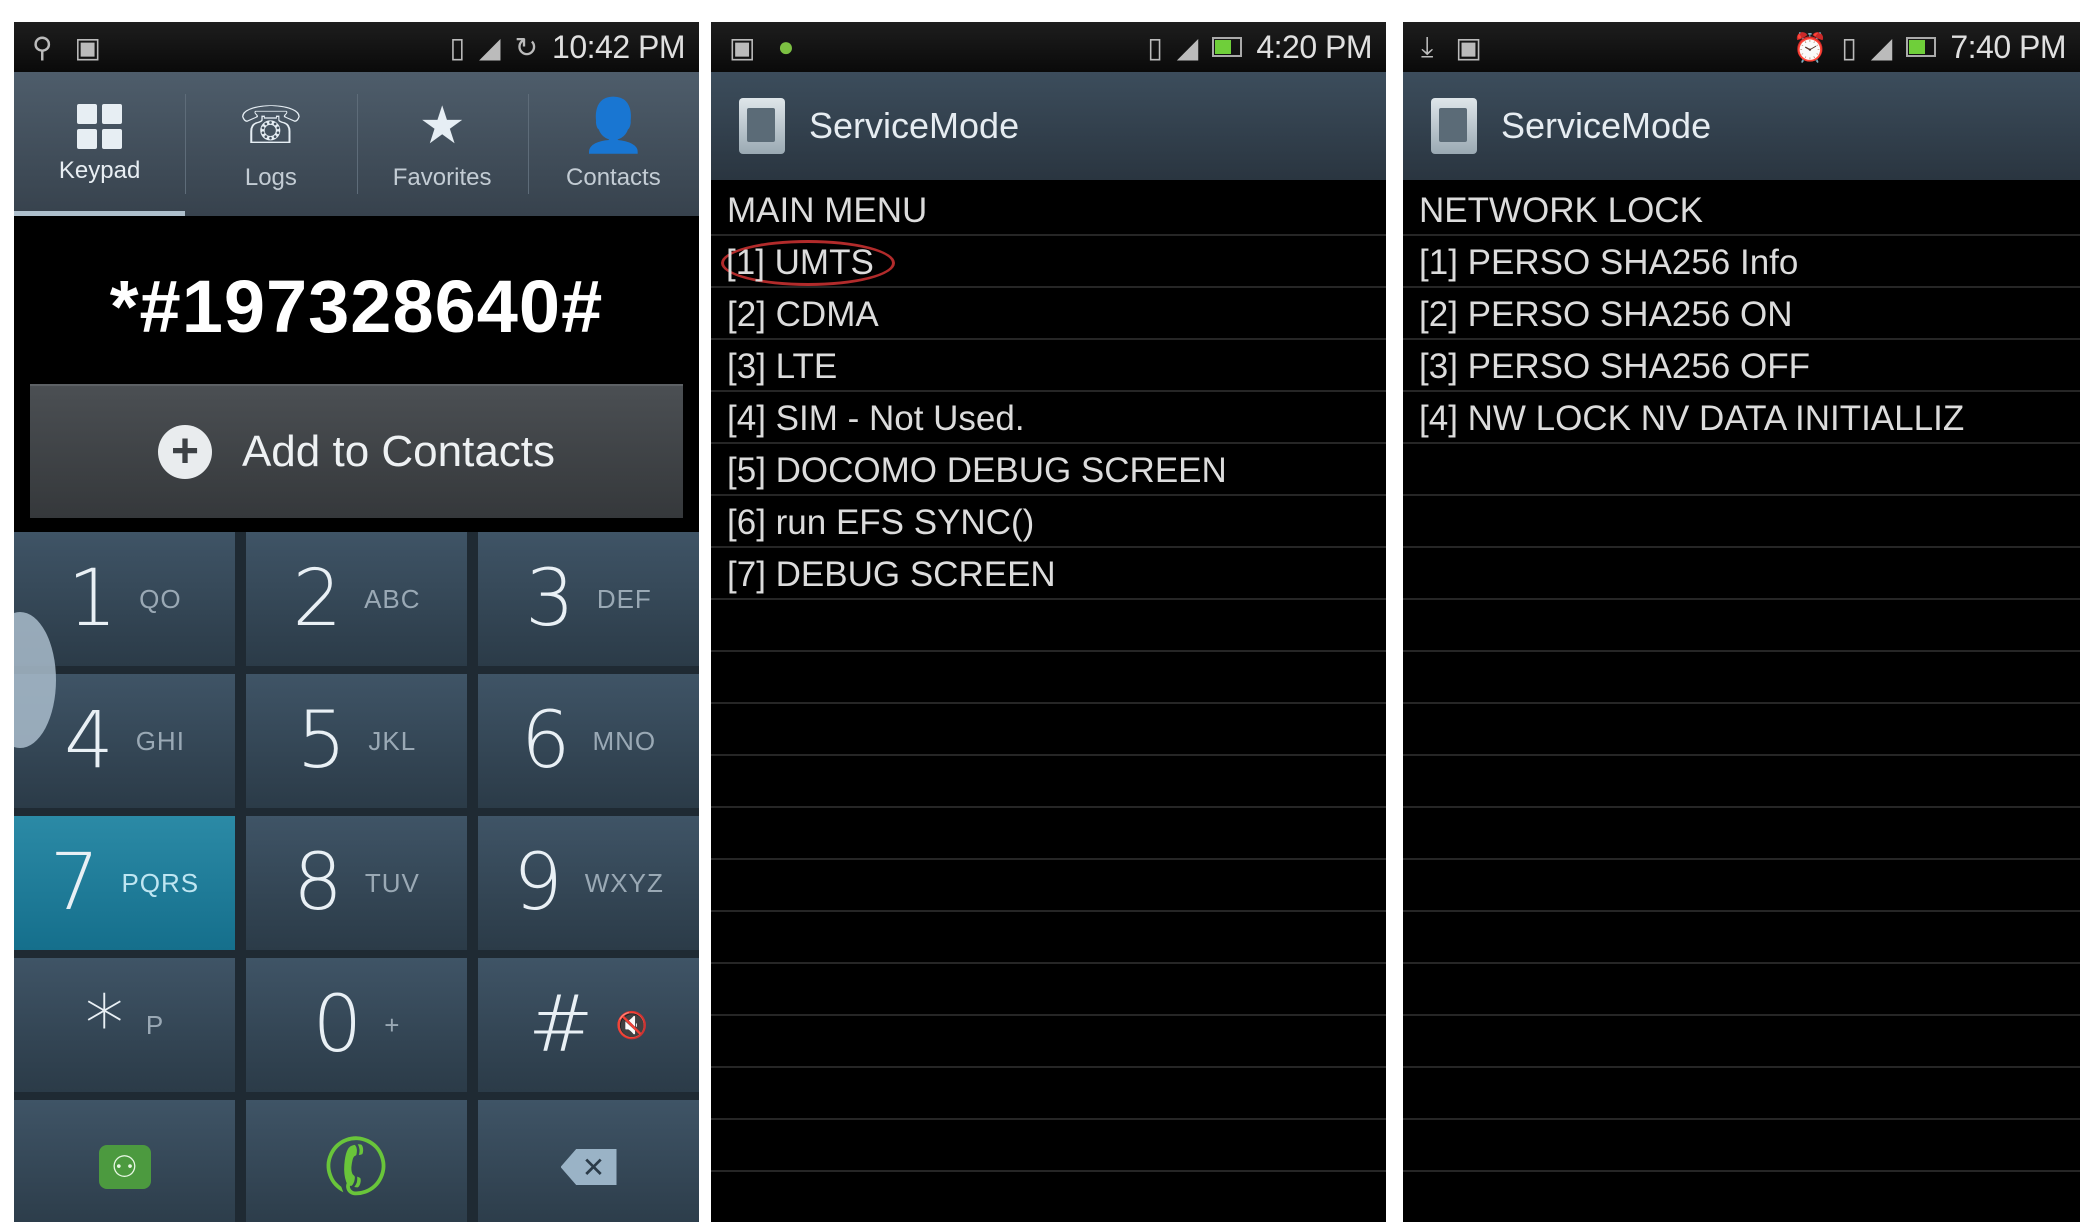  I want to click on key-digit: 0, so click(337, 1025).